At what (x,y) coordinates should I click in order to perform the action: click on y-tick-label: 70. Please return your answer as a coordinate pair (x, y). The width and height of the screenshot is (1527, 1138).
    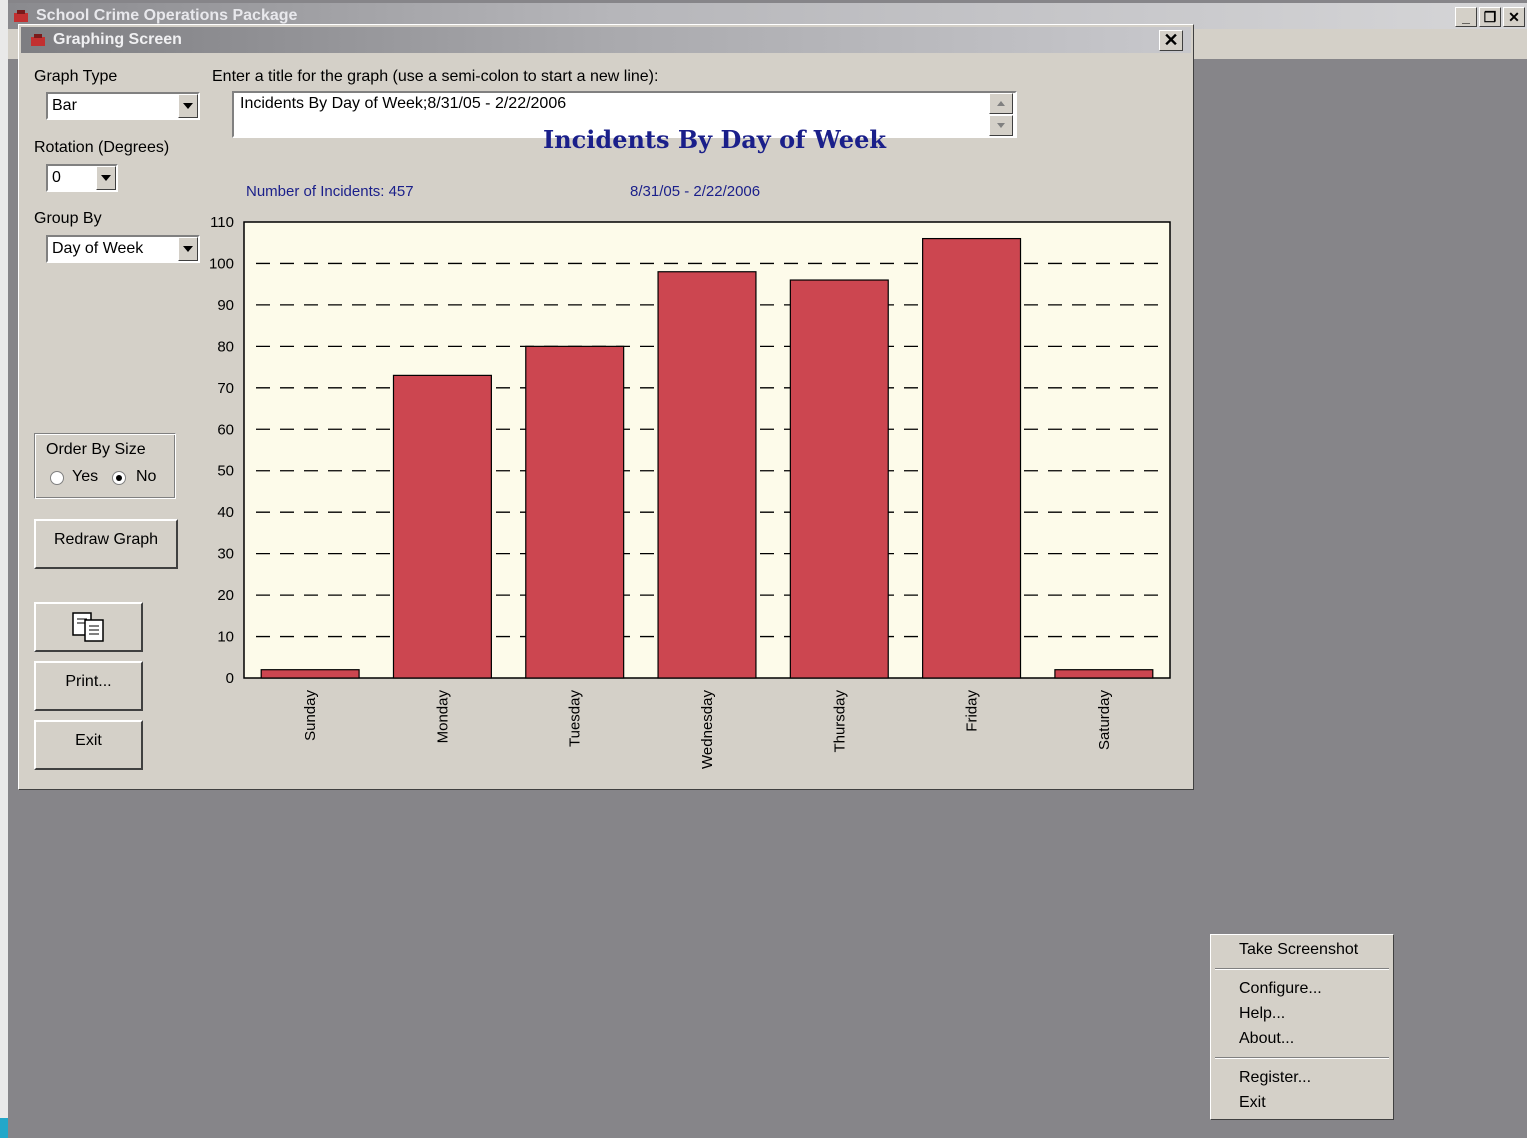
    Looking at the image, I should click on (225, 388).